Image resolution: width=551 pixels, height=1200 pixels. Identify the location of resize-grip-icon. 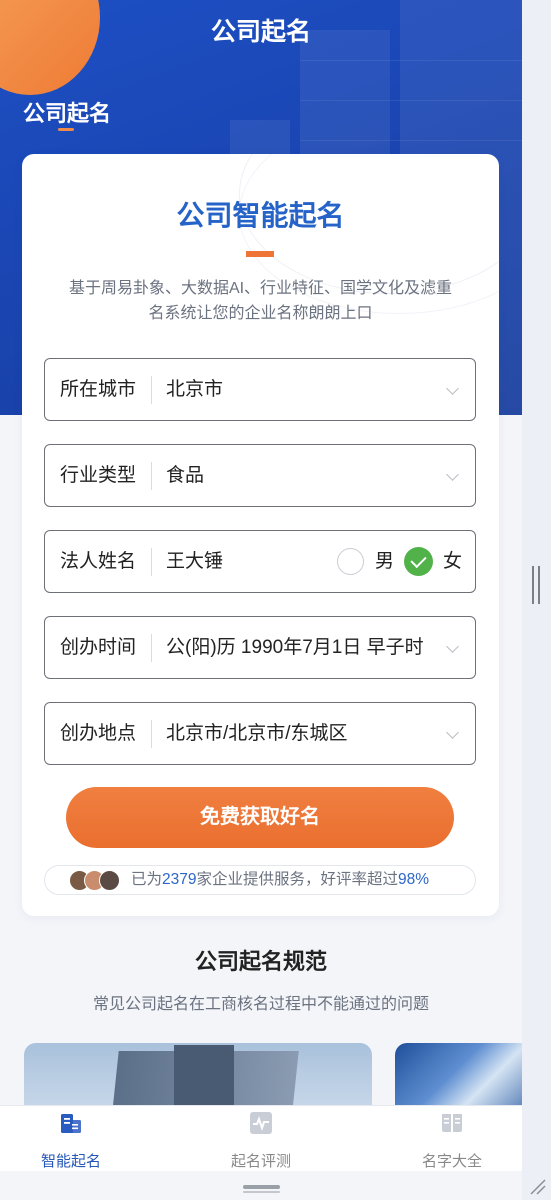
(537, 1186).